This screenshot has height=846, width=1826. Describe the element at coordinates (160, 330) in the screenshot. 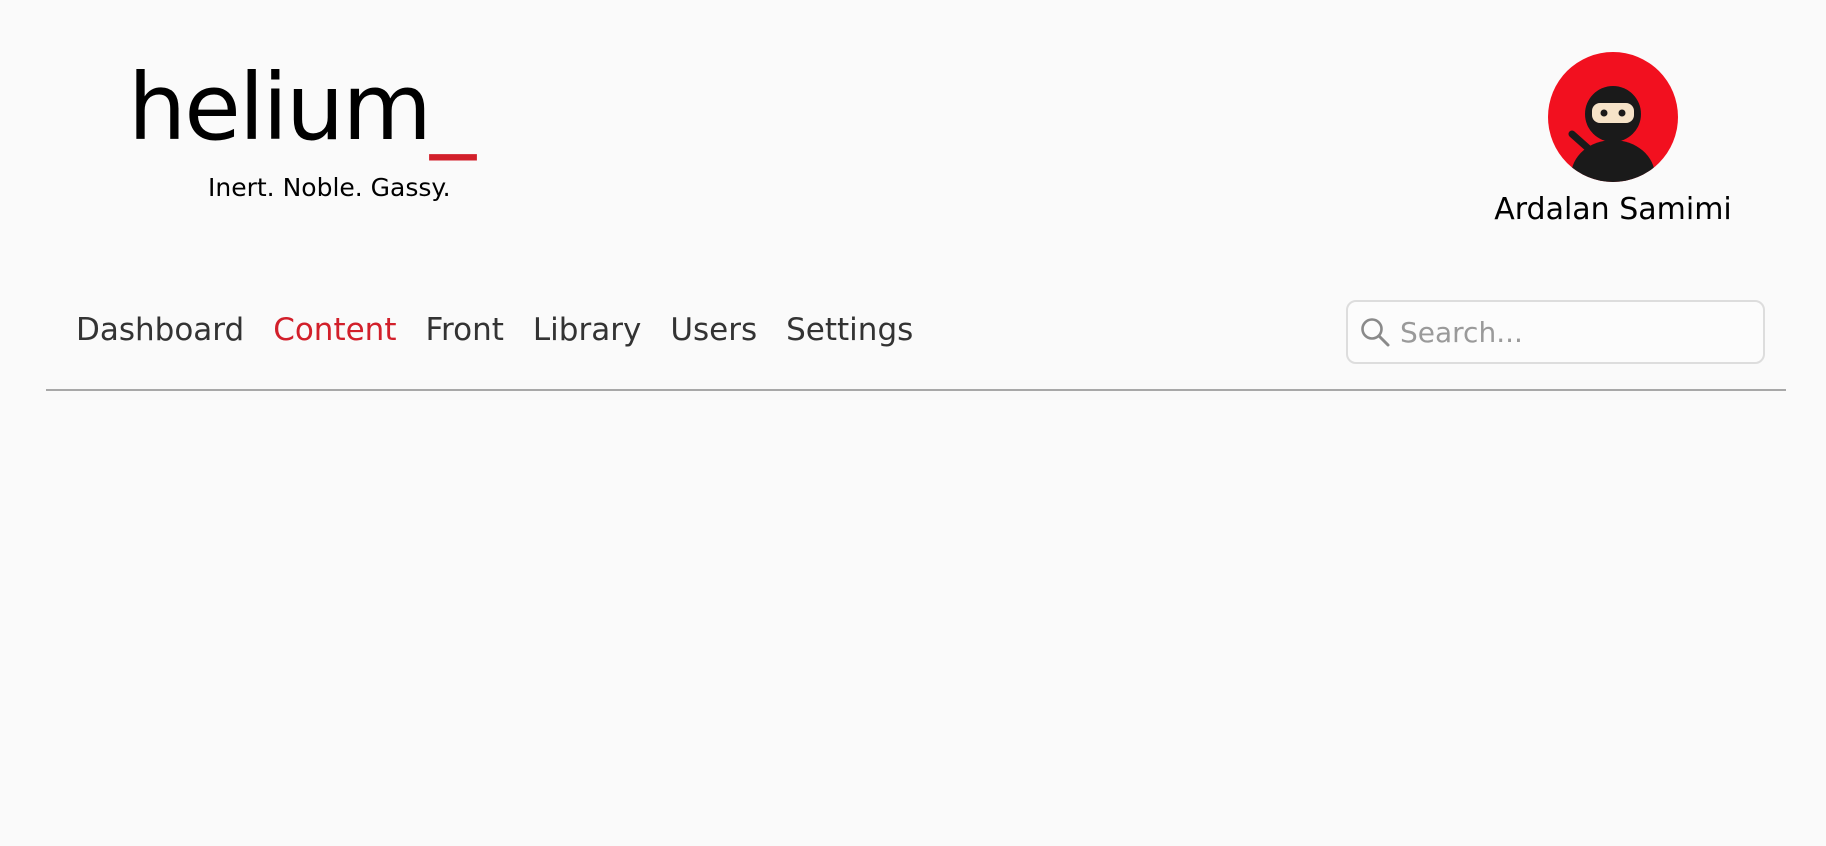

I see `nav-item-dashboard: Dashboard` at that location.